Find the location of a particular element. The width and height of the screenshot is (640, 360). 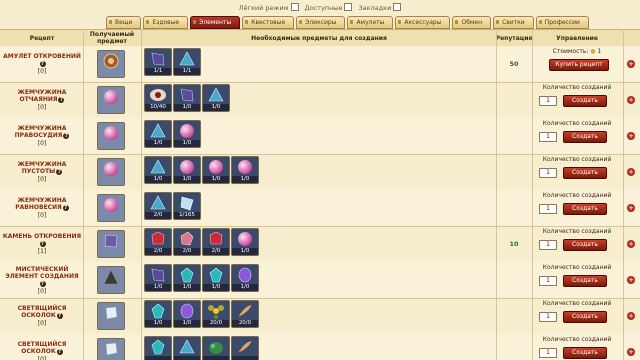

tab-8: Свитки is located at coordinates (513, 22).